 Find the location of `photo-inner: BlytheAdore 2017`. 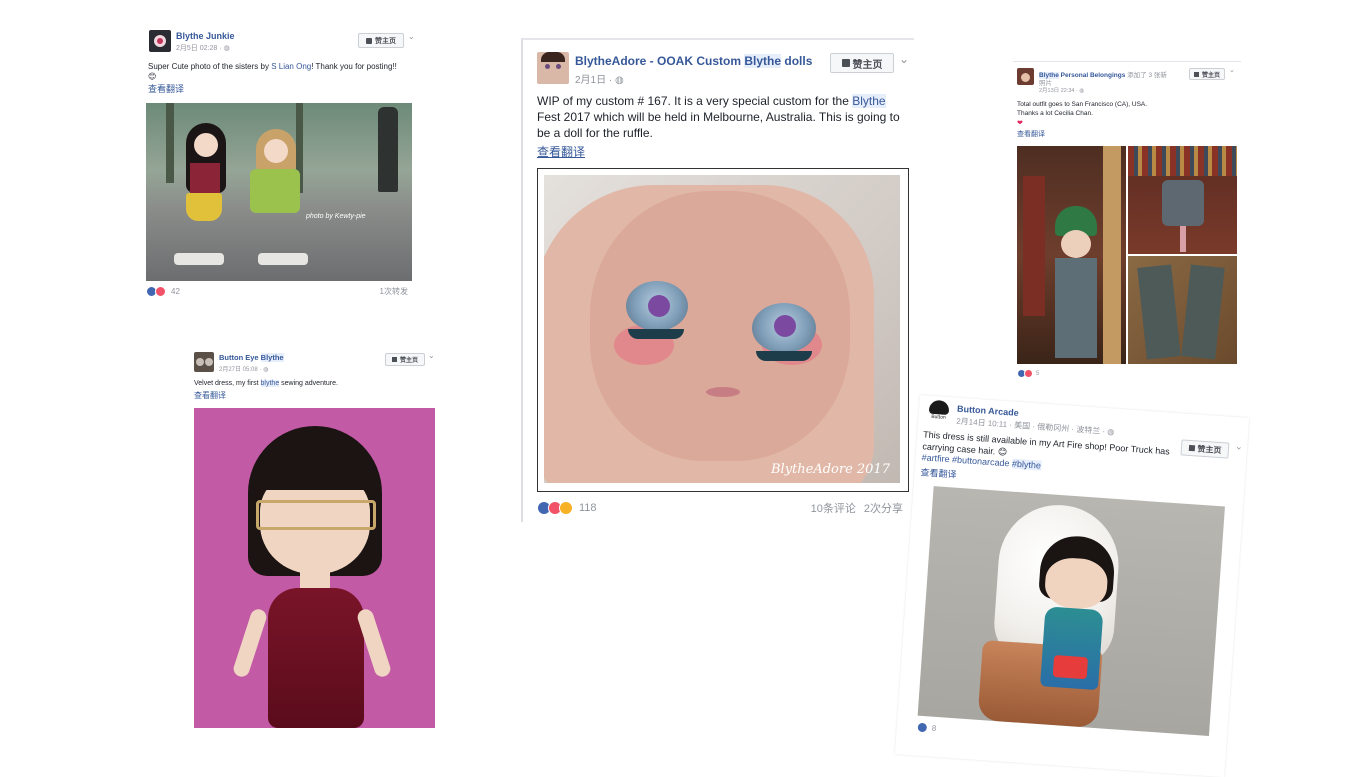

photo-inner: BlytheAdore 2017 is located at coordinates (722, 329).